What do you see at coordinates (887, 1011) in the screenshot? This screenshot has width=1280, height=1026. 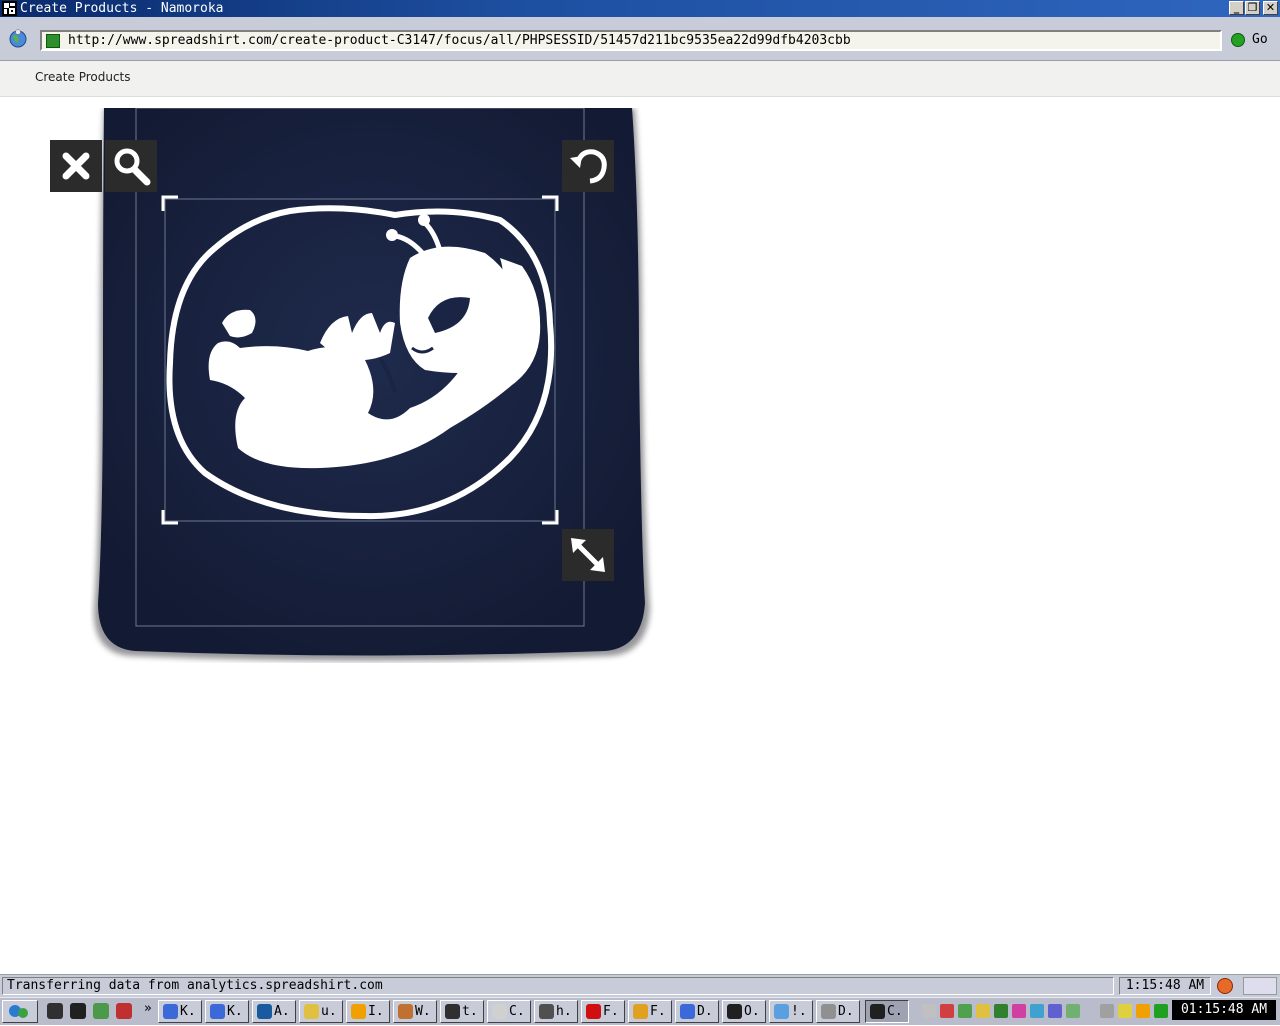 I see `task-button-active: C.` at bounding box center [887, 1011].